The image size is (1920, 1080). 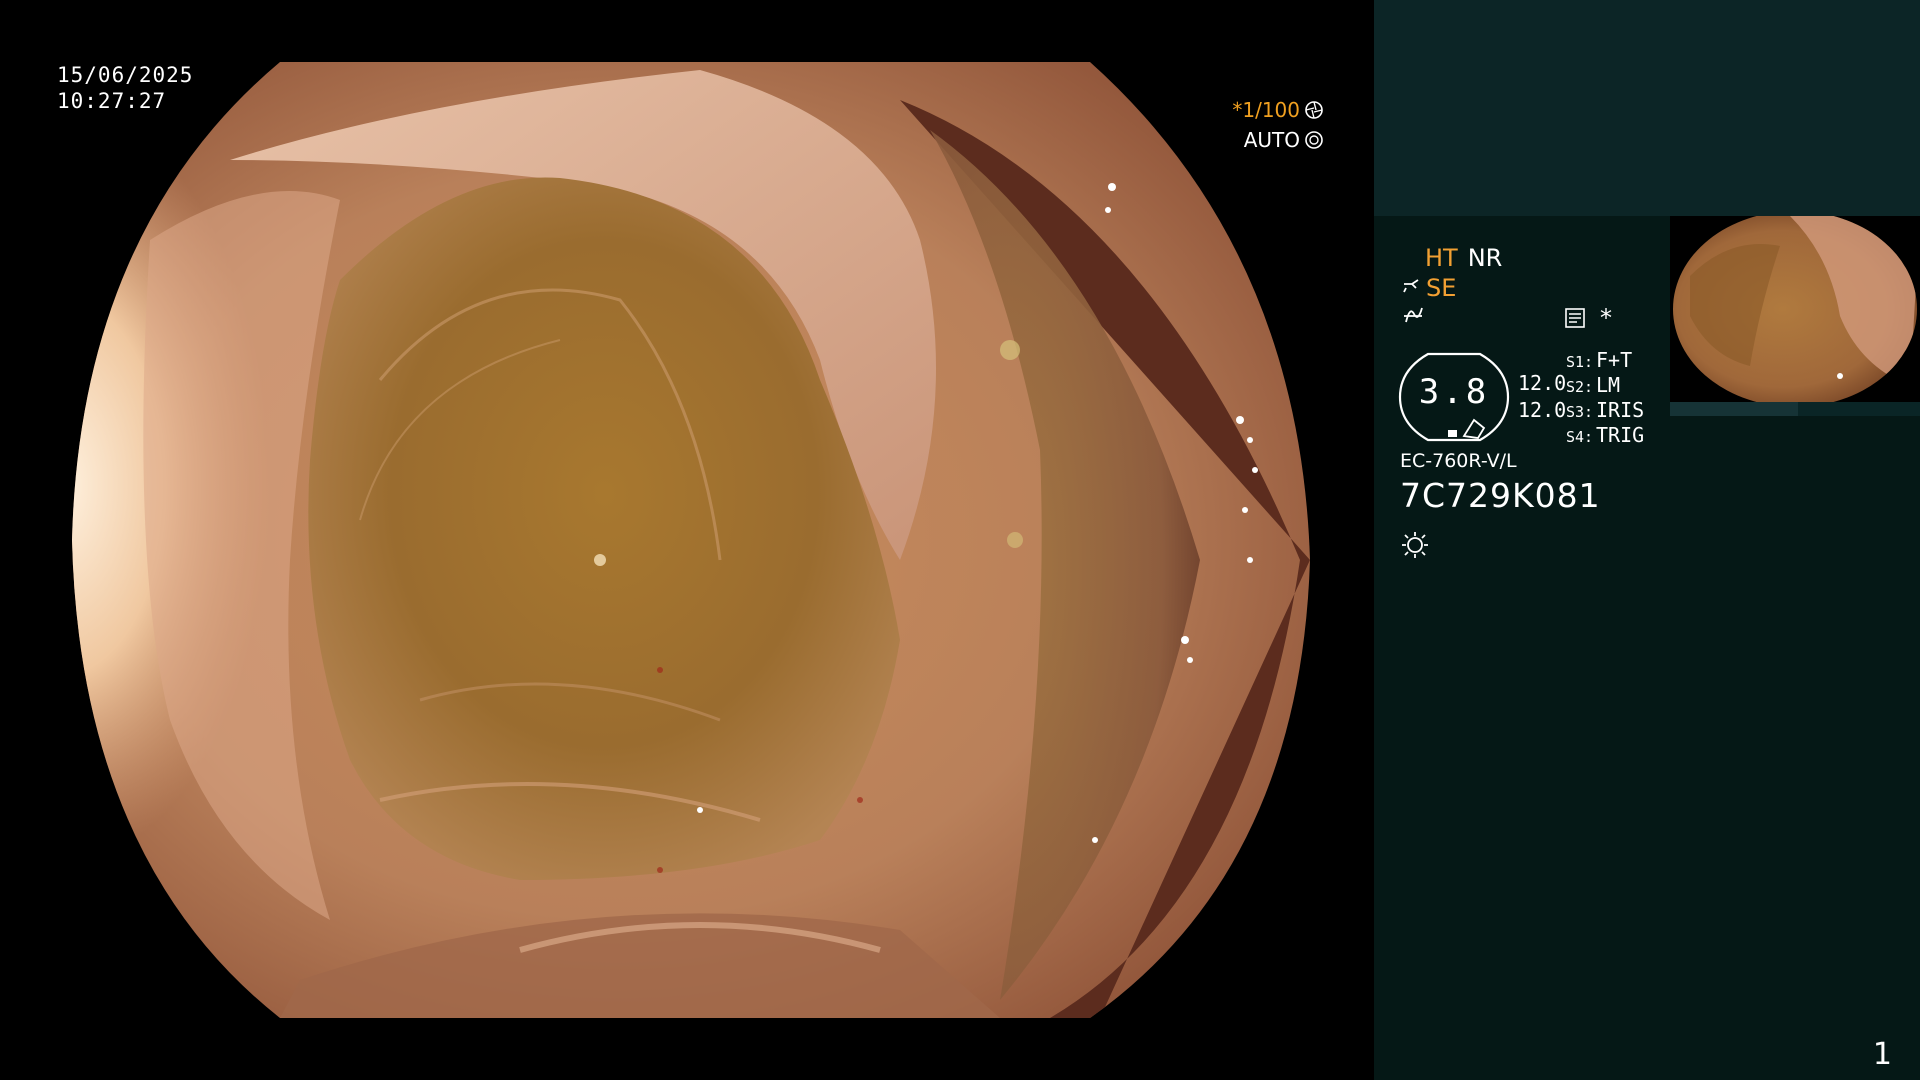 What do you see at coordinates (1575, 318) in the screenshot?
I see `memo-card-icon` at bounding box center [1575, 318].